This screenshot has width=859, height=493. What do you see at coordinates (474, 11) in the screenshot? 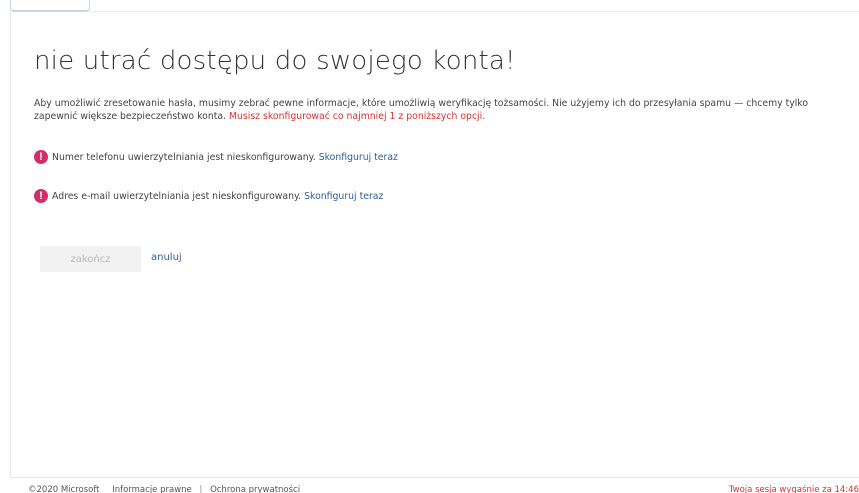
I see `header-divider` at bounding box center [474, 11].